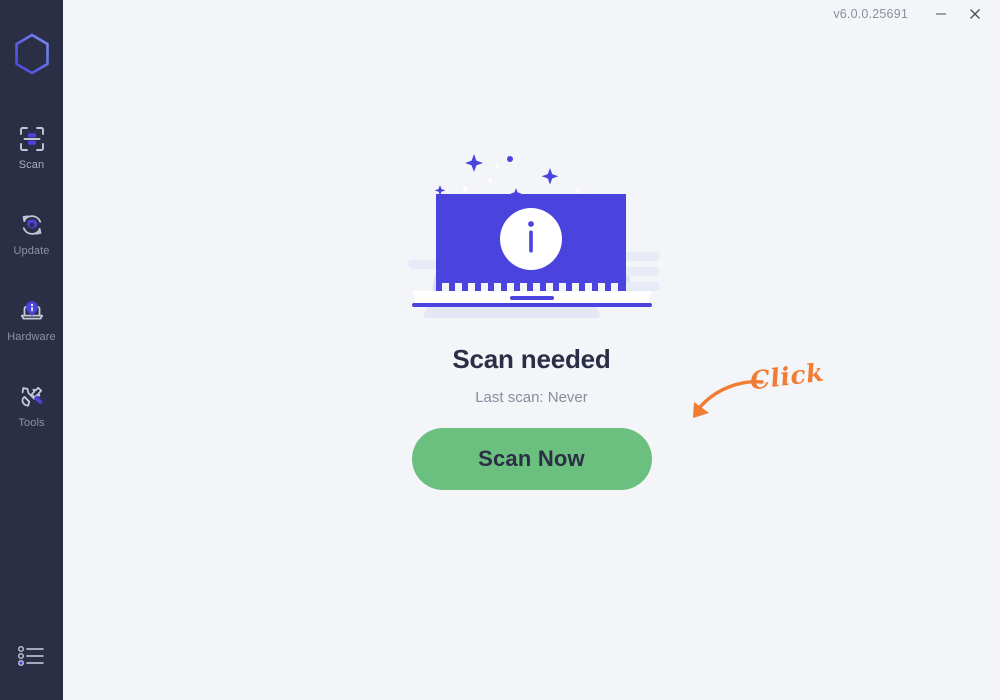 The image size is (1000, 700). I want to click on title-bar: v6.0.0.25691, so click(531, 14).